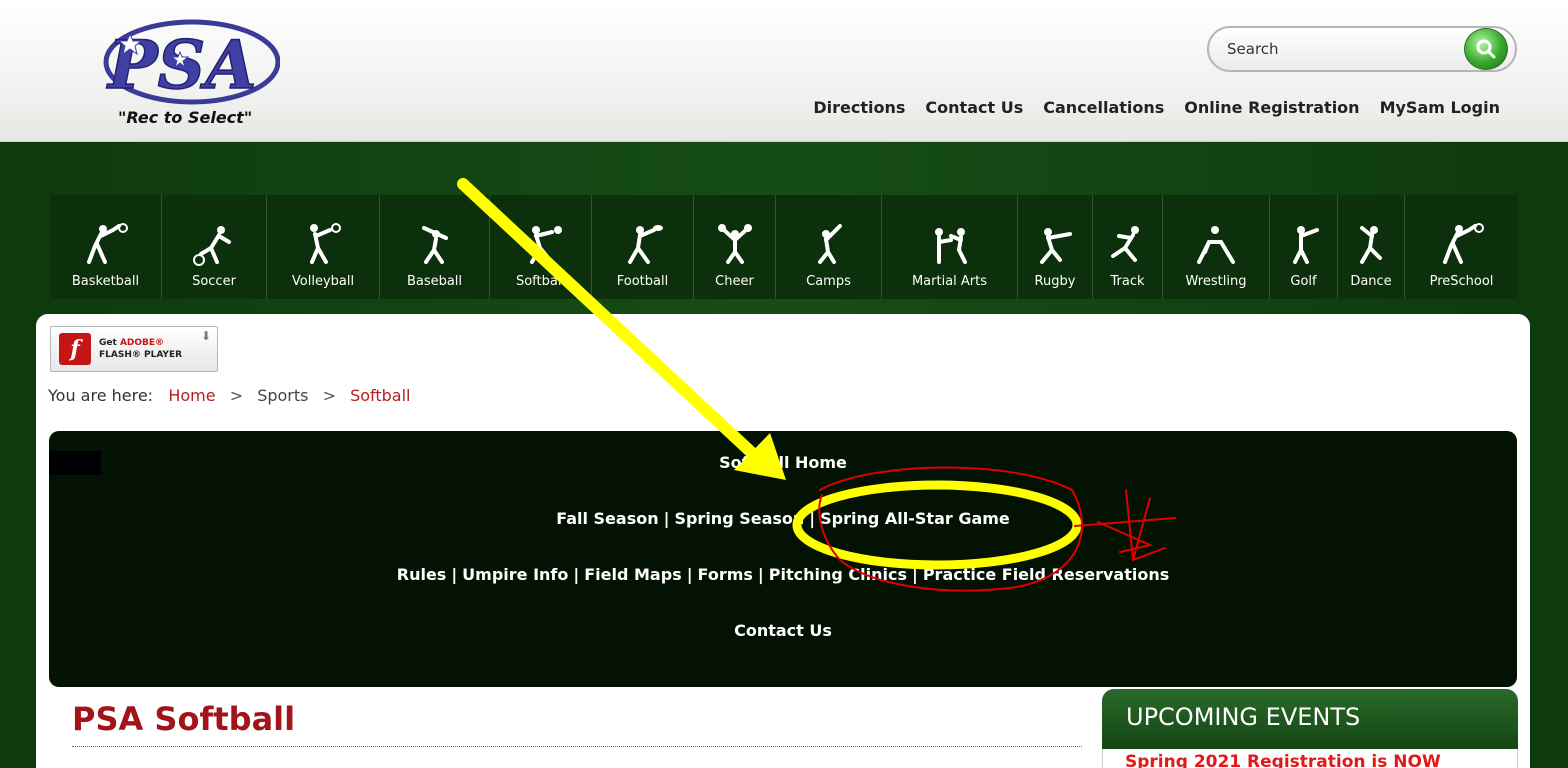 The width and height of the screenshot is (1568, 768). What do you see at coordinates (545, 245) in the screenshot?
I see `softball-player-icon` at bounding box center [545, 245].